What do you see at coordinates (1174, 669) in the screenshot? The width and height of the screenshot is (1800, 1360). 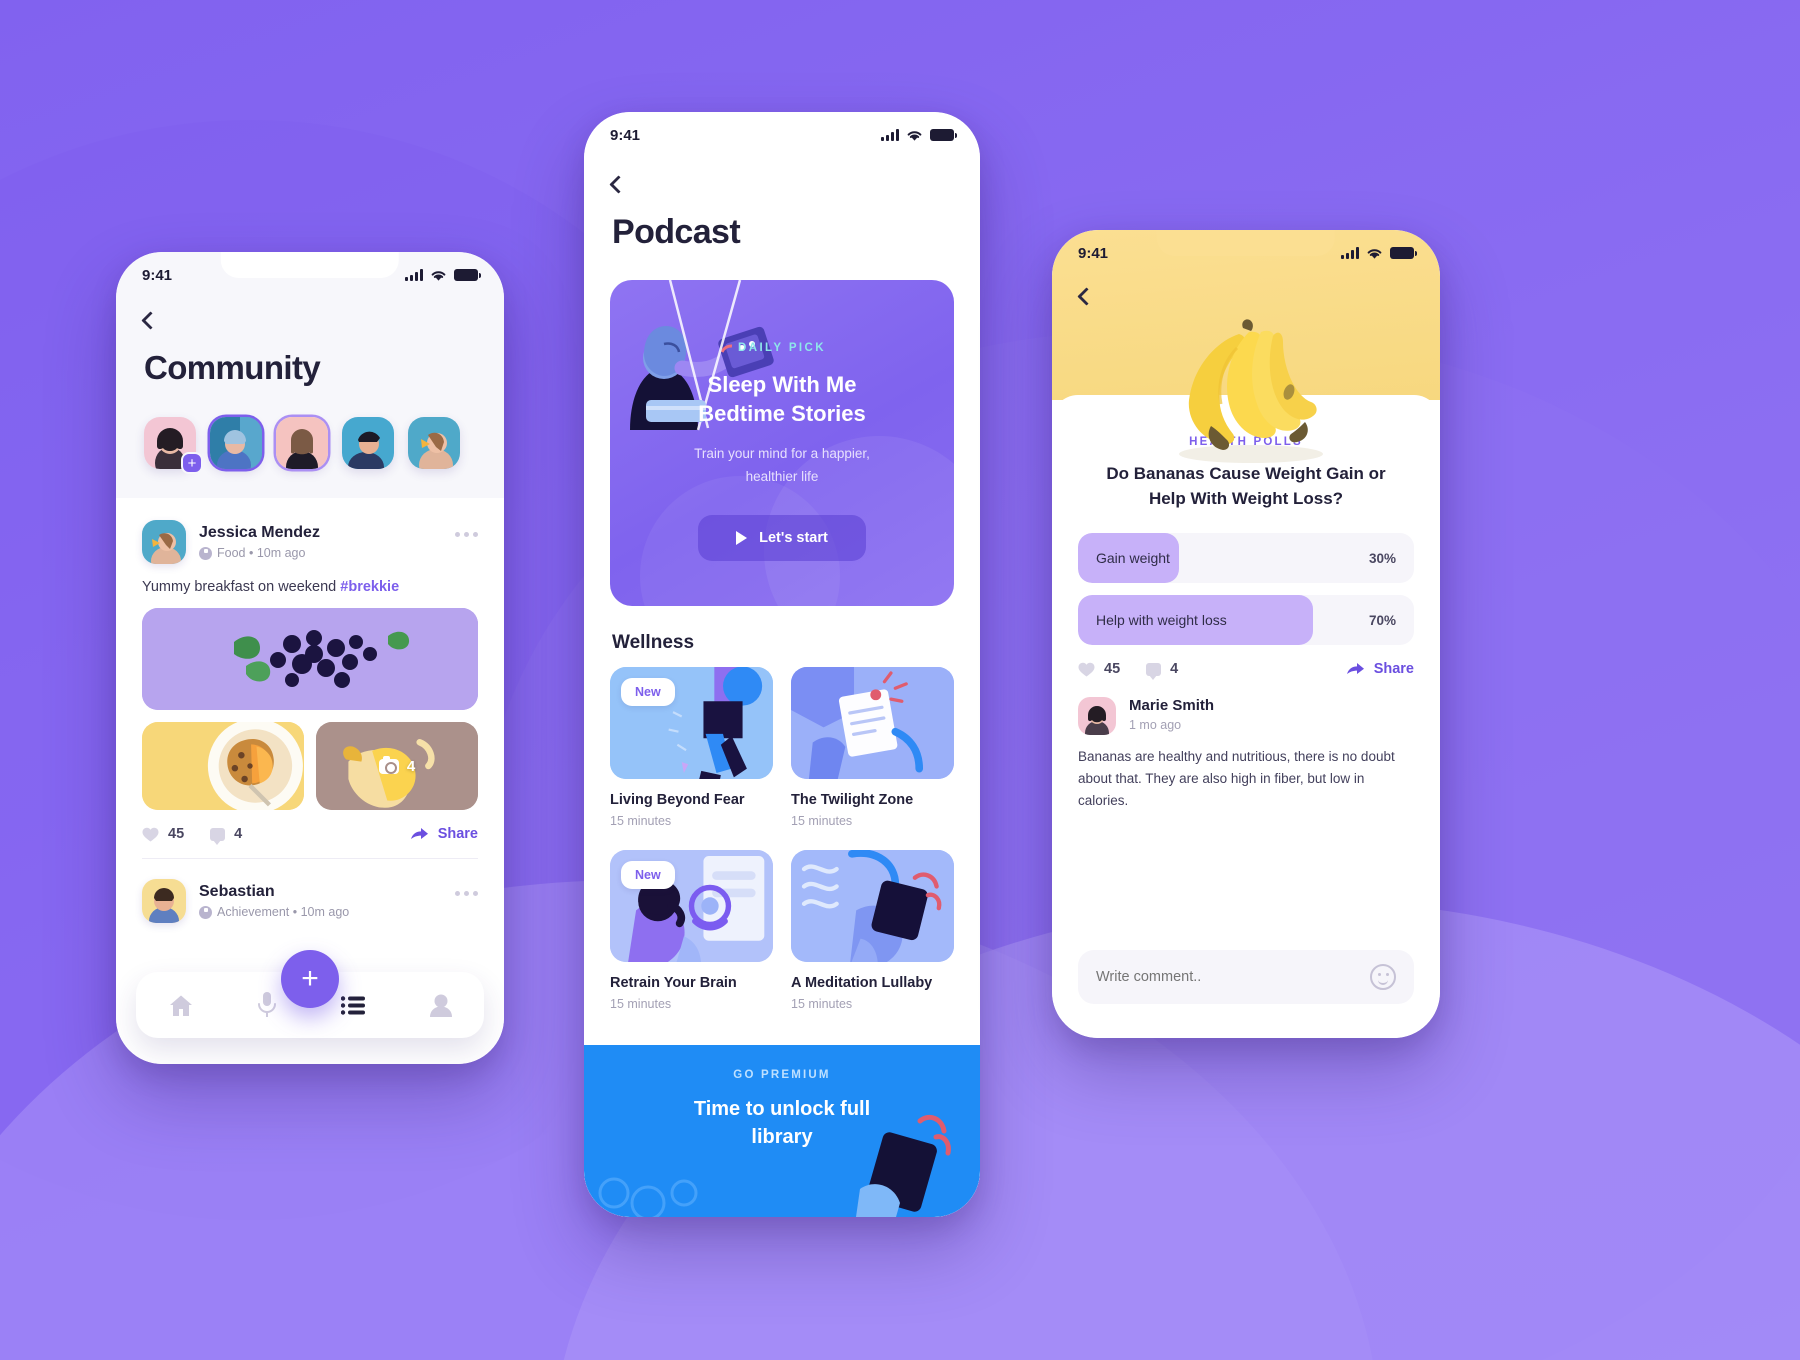 I see `comment-count: 4` at bounding box center [1174, 669].